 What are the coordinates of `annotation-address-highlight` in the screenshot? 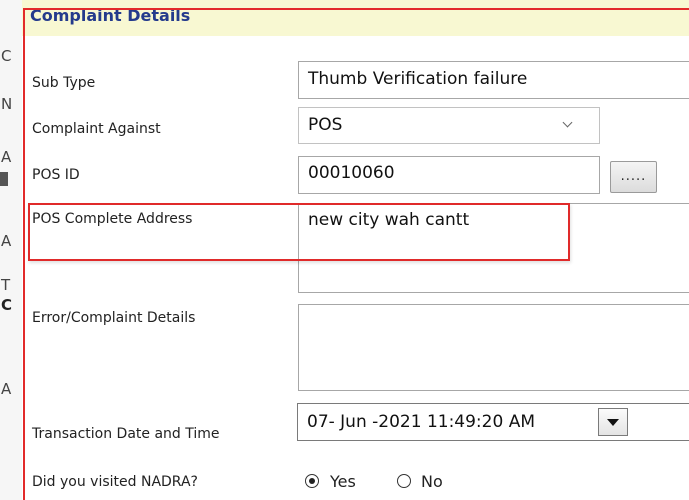 It's located at (299, 232).